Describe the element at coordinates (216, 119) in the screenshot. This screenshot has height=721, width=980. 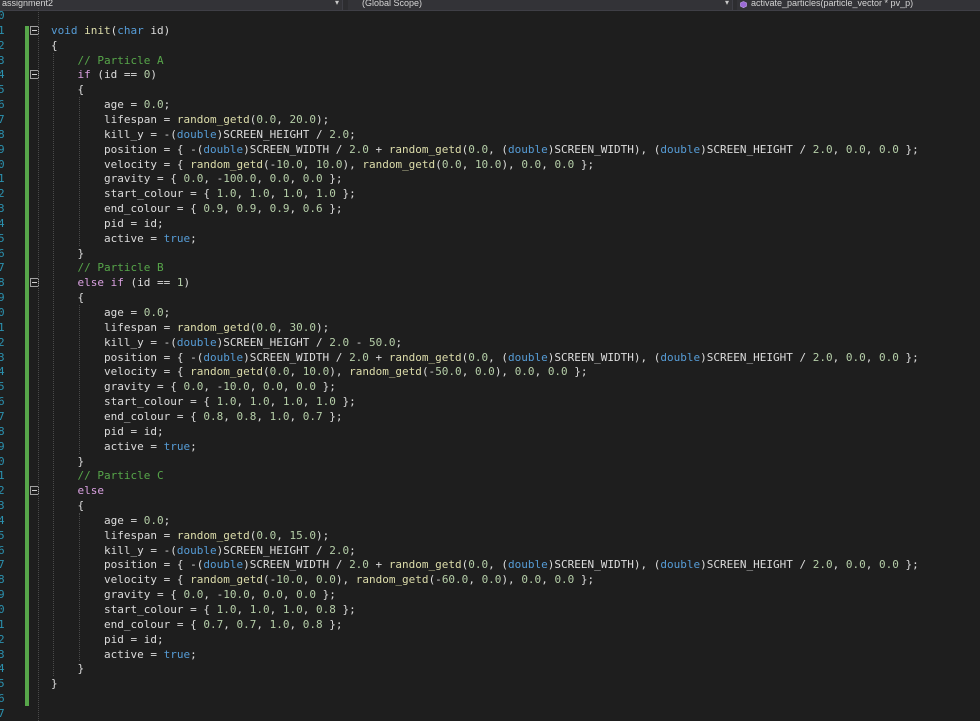
I see `code-text: lifespan = random_getd(0.0, 20.0);` at that location.